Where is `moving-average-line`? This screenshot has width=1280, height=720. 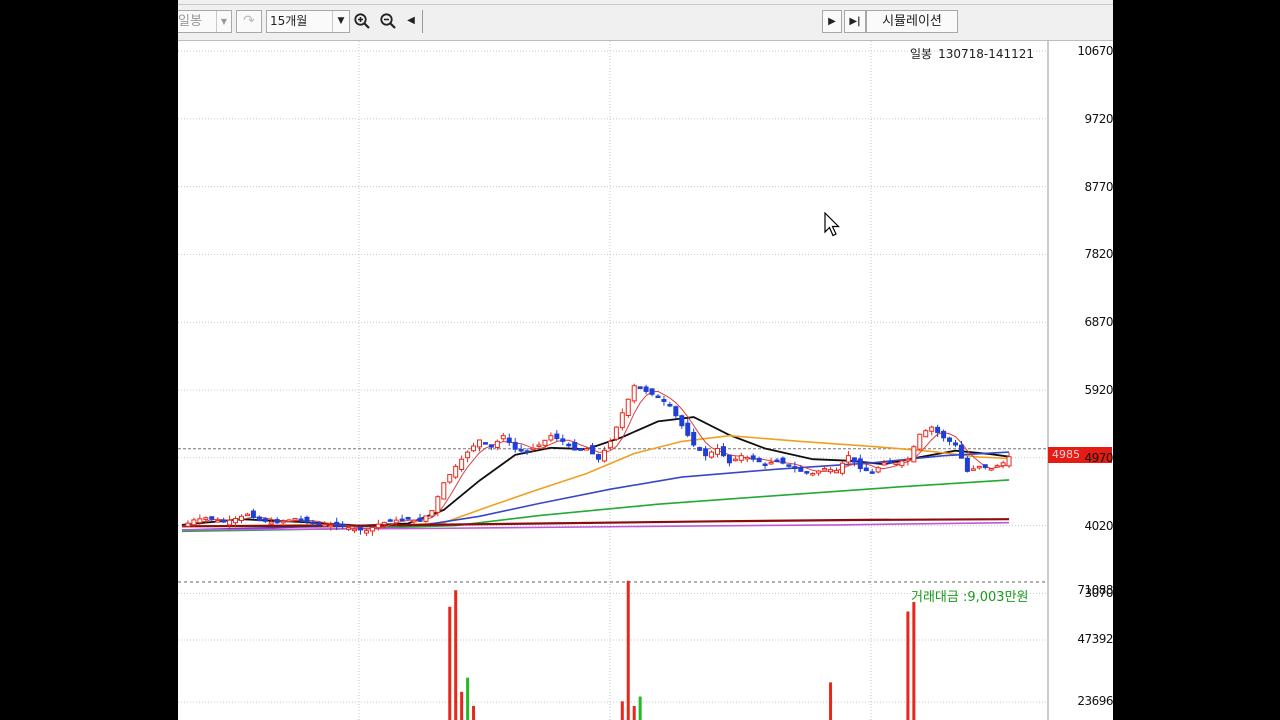 moving-average-line is located at coordinates (595, 481).